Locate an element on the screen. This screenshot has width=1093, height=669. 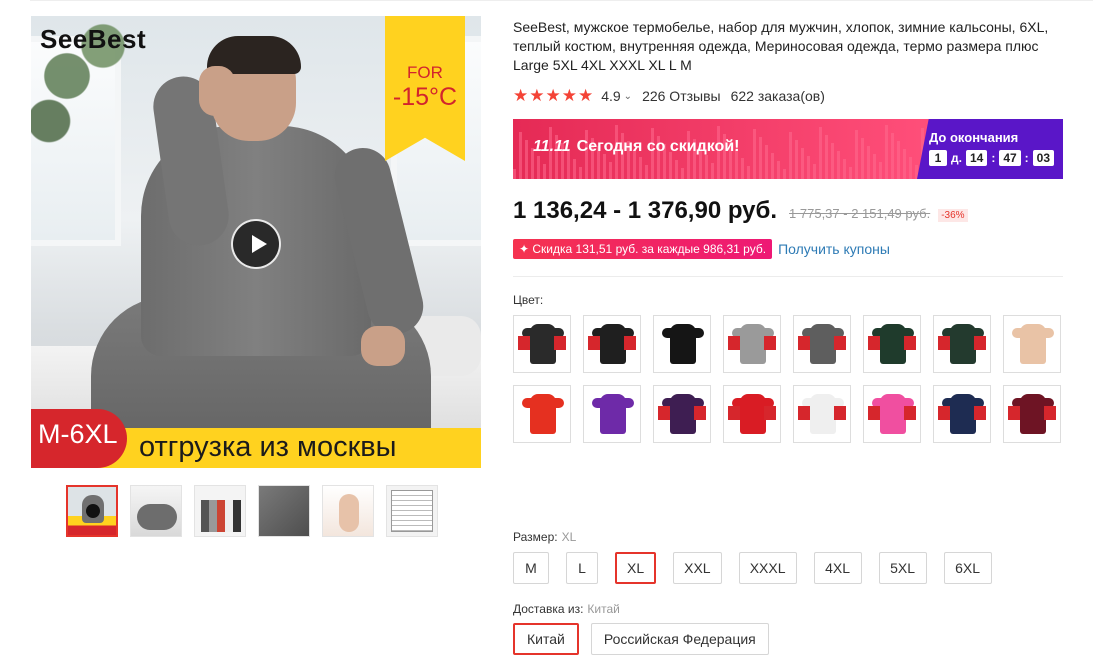
color-swatch-white is located at coordinates (822, 414).